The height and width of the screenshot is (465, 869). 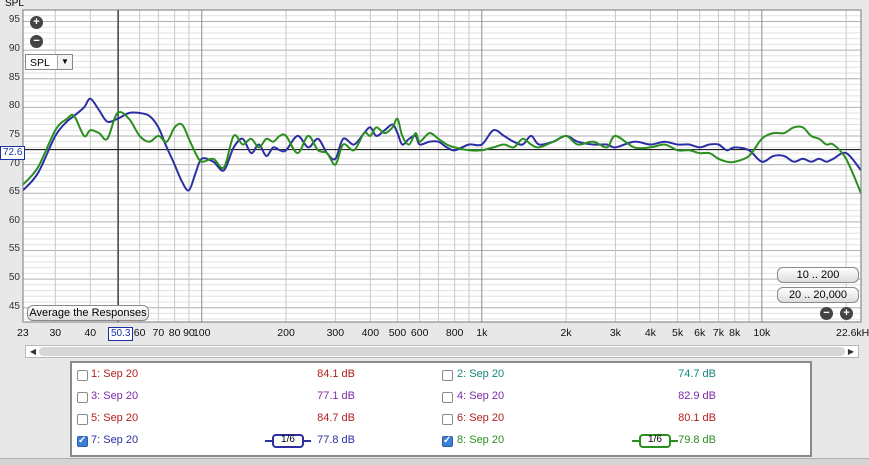 I want to click on y-axis-unit-label: SPL, so click(x=14, y=4).